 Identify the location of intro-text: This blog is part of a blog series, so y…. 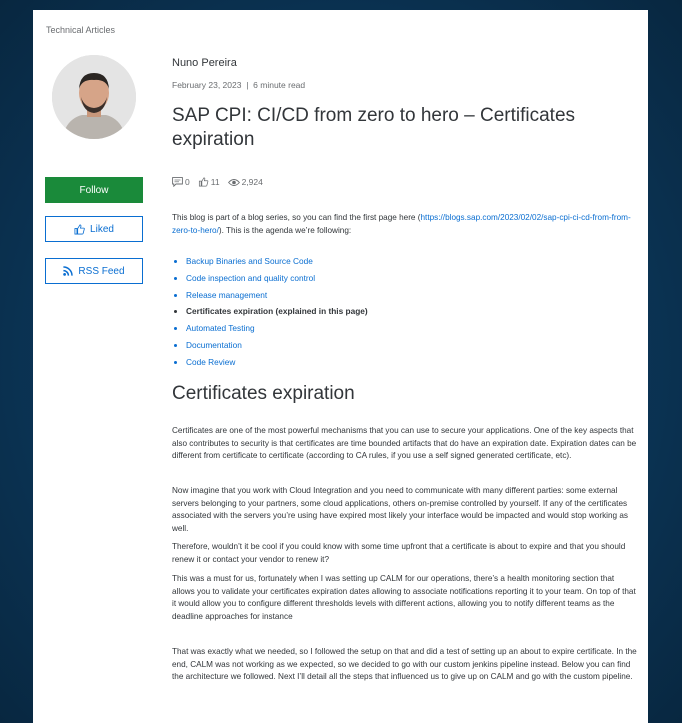
(296, 217).